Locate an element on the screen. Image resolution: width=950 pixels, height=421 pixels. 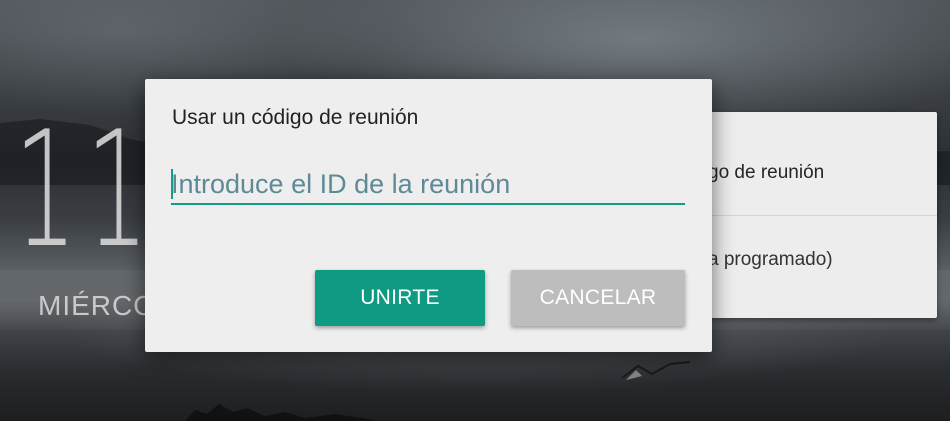
text-cursor is located at coordinates (172, 184).